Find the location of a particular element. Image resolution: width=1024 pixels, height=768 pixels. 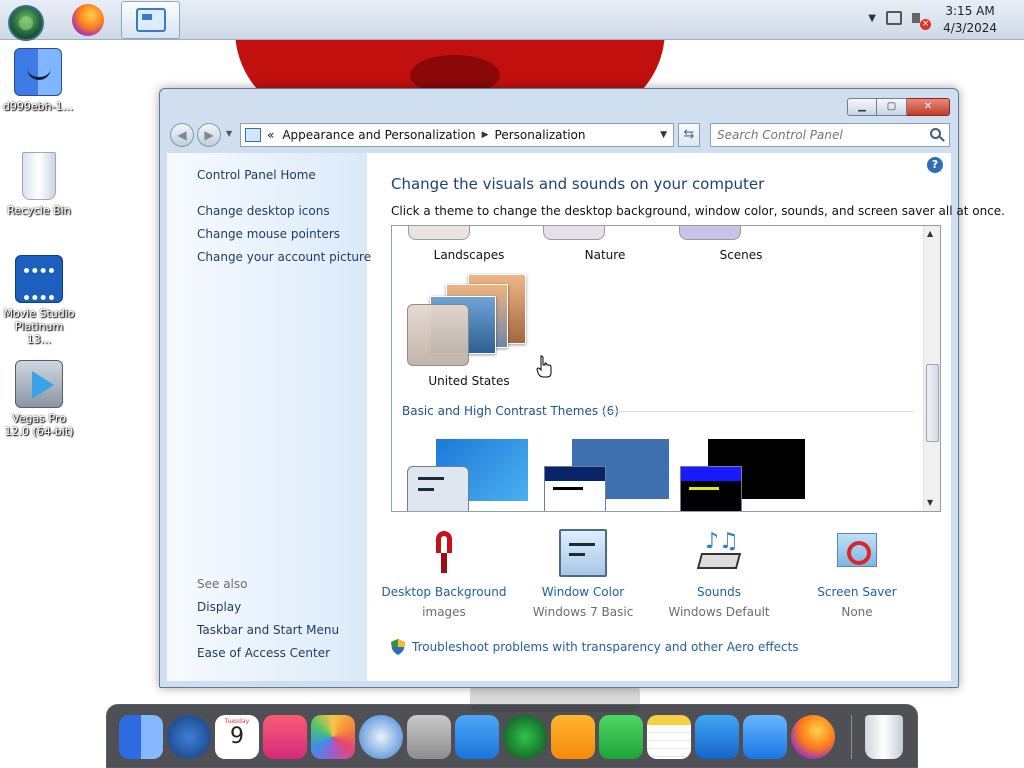

launchpad-icon is located at coordinates (189, 737).